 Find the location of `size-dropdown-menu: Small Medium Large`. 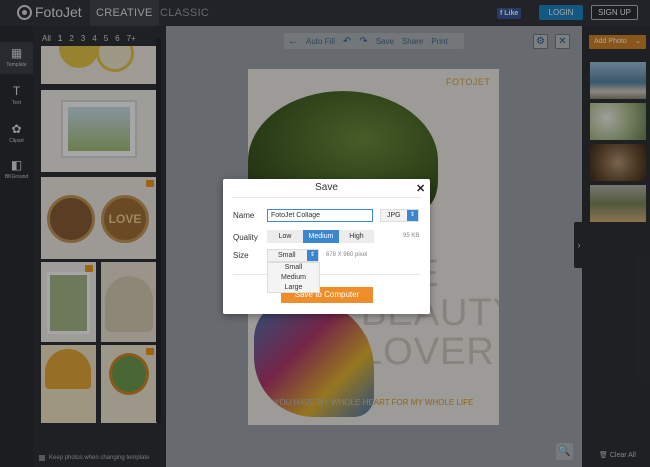

size-dropdown-menu: Small Medium Large is located at coordinates (293, 277).